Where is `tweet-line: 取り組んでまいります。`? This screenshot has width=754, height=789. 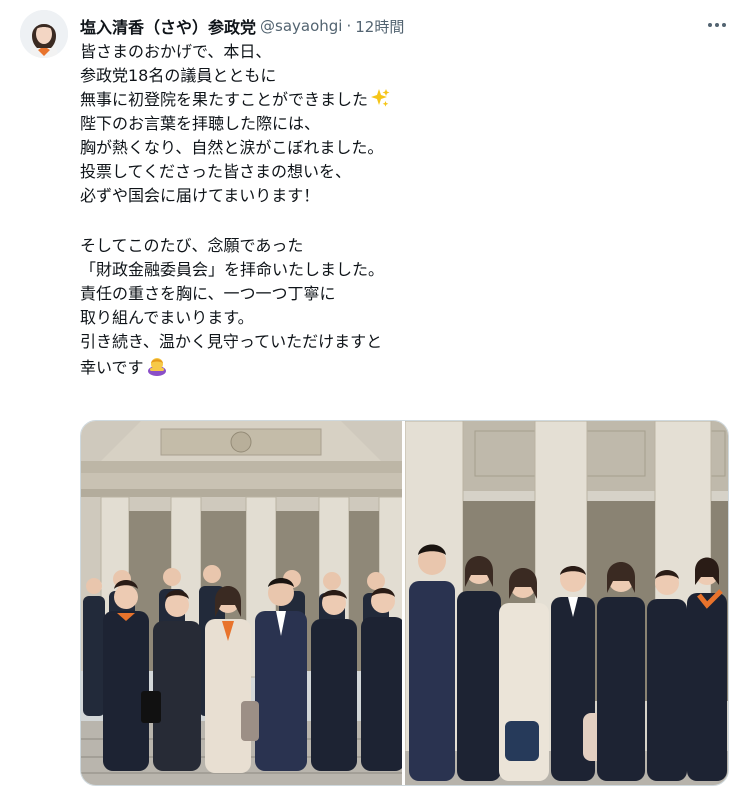
tweet-line: 取り組んでまいります。 is located at coordinates (167, 317).